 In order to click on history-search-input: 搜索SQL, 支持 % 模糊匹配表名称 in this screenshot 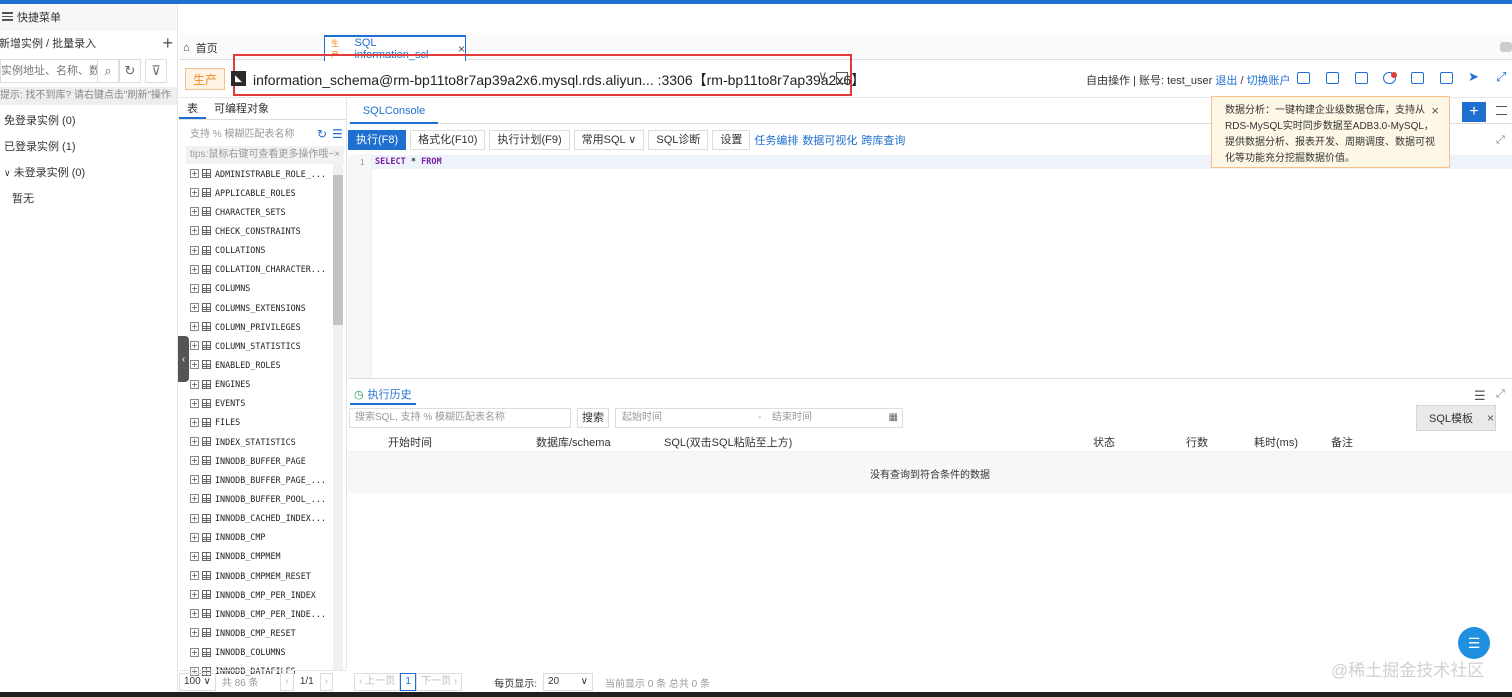, I will do `click(460, 418)`.